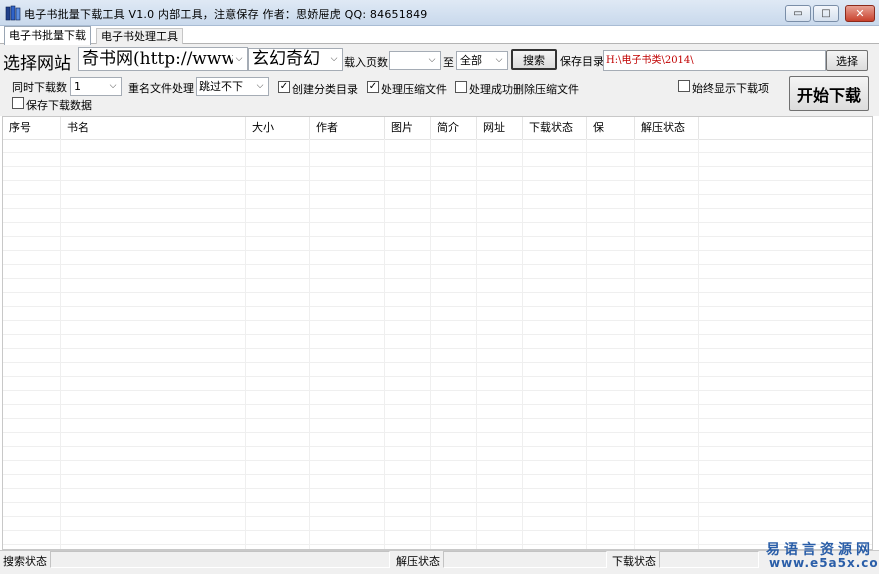 This screenshot has width=879, height=574. Describe the element at coordinates (221, 86) in the screenshot. I see `rename-value: 跳过不下` at that location.